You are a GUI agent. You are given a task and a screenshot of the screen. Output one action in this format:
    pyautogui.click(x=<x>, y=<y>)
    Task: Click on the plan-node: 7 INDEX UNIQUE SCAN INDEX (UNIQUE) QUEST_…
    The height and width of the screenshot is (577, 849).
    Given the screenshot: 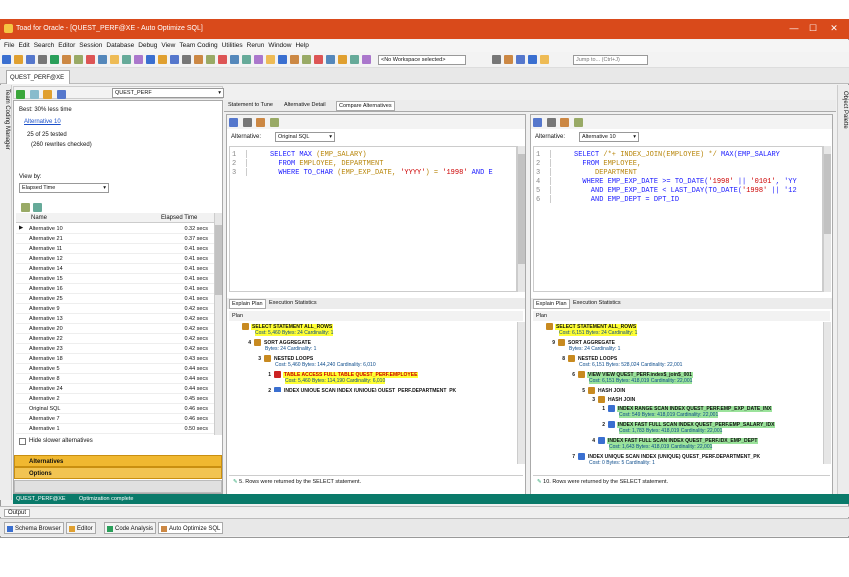 What is the action you would take?
    pyautogui.click(x=664, y=456)
    